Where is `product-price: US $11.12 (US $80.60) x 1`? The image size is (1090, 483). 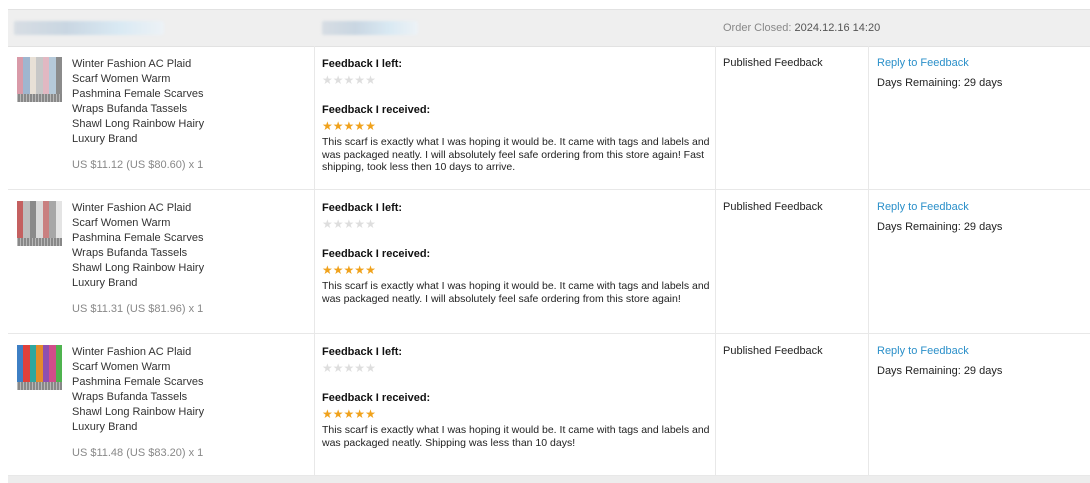
product-price: US $11.12 (US $80.60) x 1 is located at coordinates (138, 165).